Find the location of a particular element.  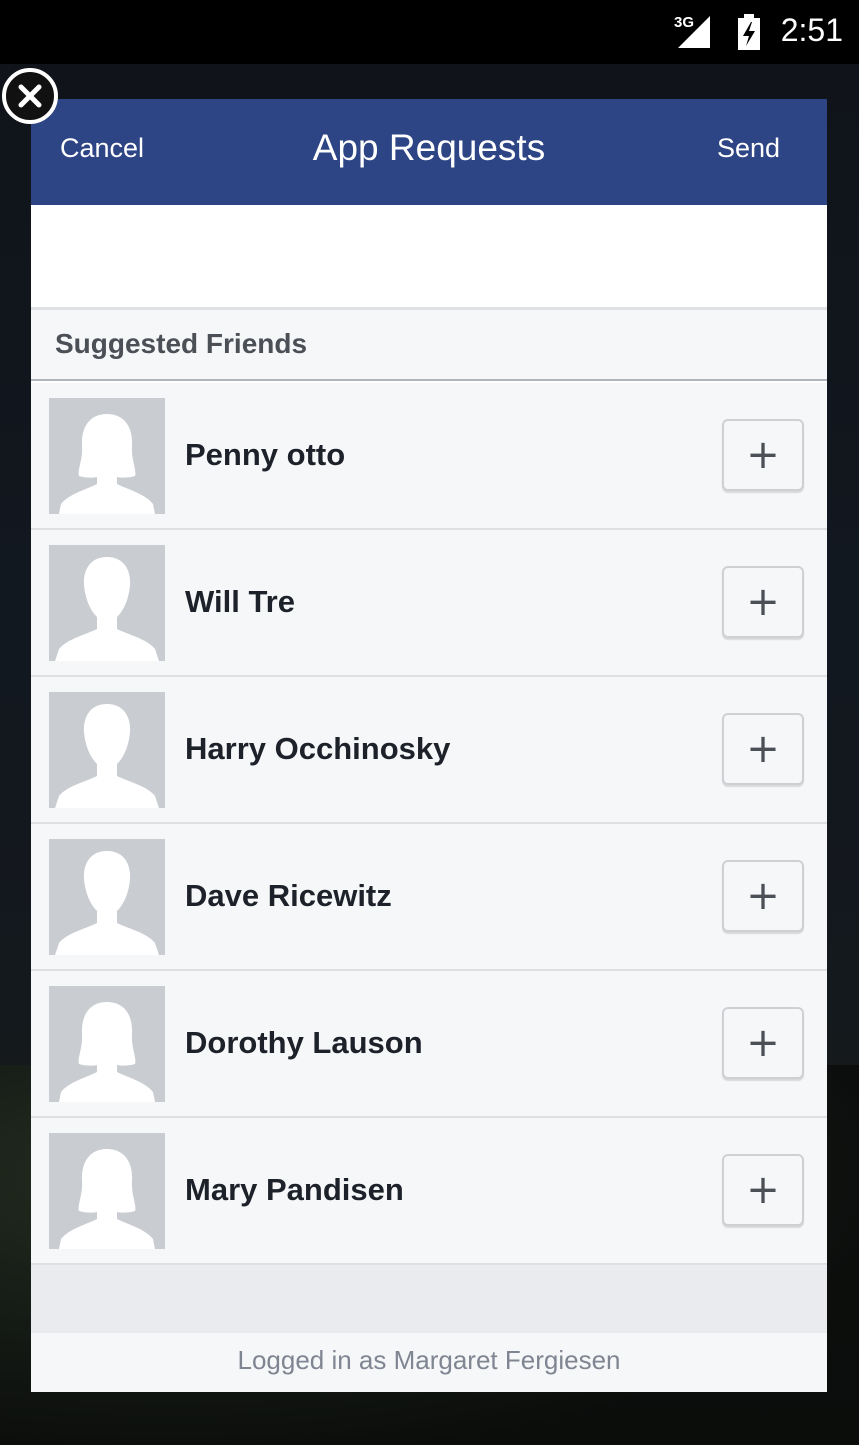

dialog-header: Cancel App Requests Send is located at coordinates (429, 152).